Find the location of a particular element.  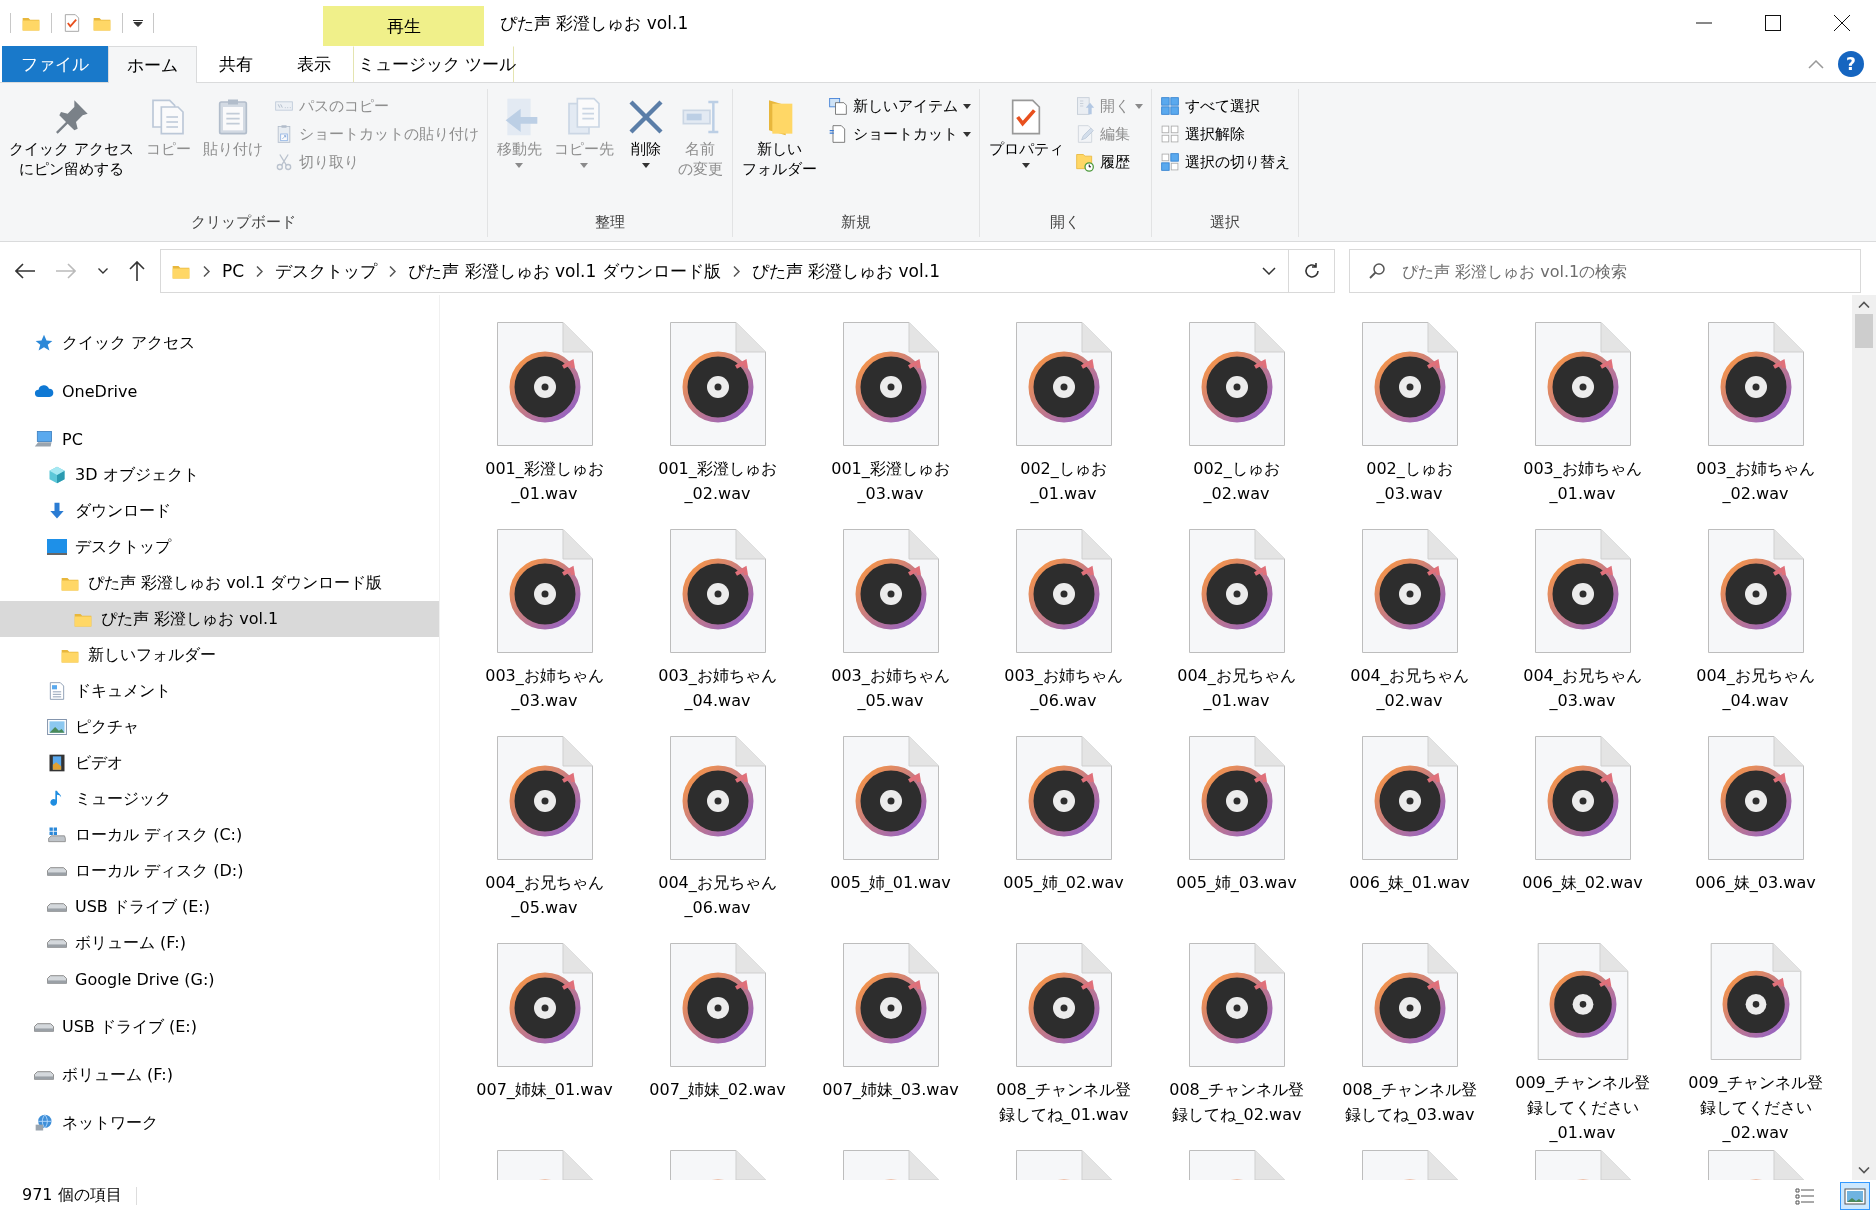

file-name: 003_お姉ちゃん_01.wav is located at coordinates (1582, 481).